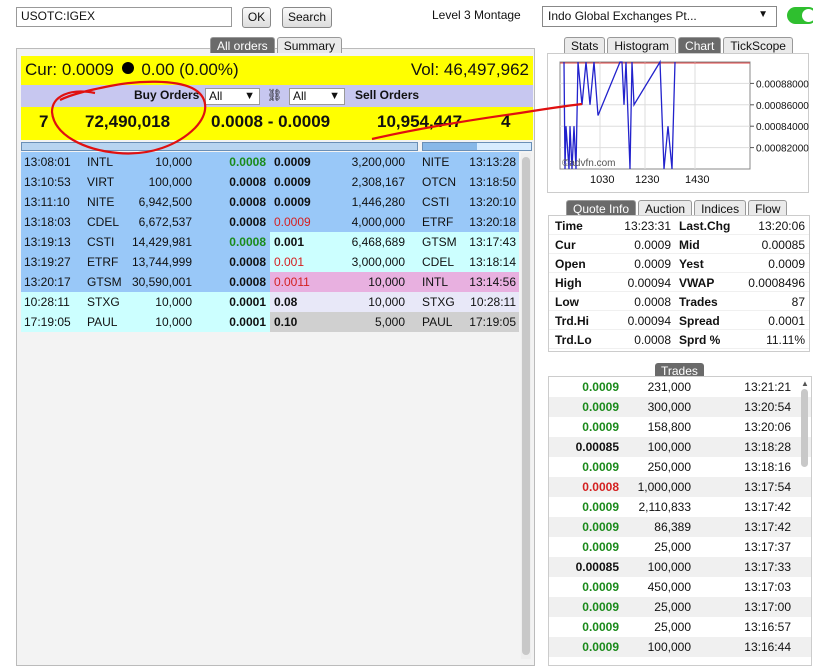 The width and height of the screenshot is (813, 666). What do you see at coordinates (652, 302) in the screenshot?
I see `quote-value: 0.0008` at bounding box center [652, 302].